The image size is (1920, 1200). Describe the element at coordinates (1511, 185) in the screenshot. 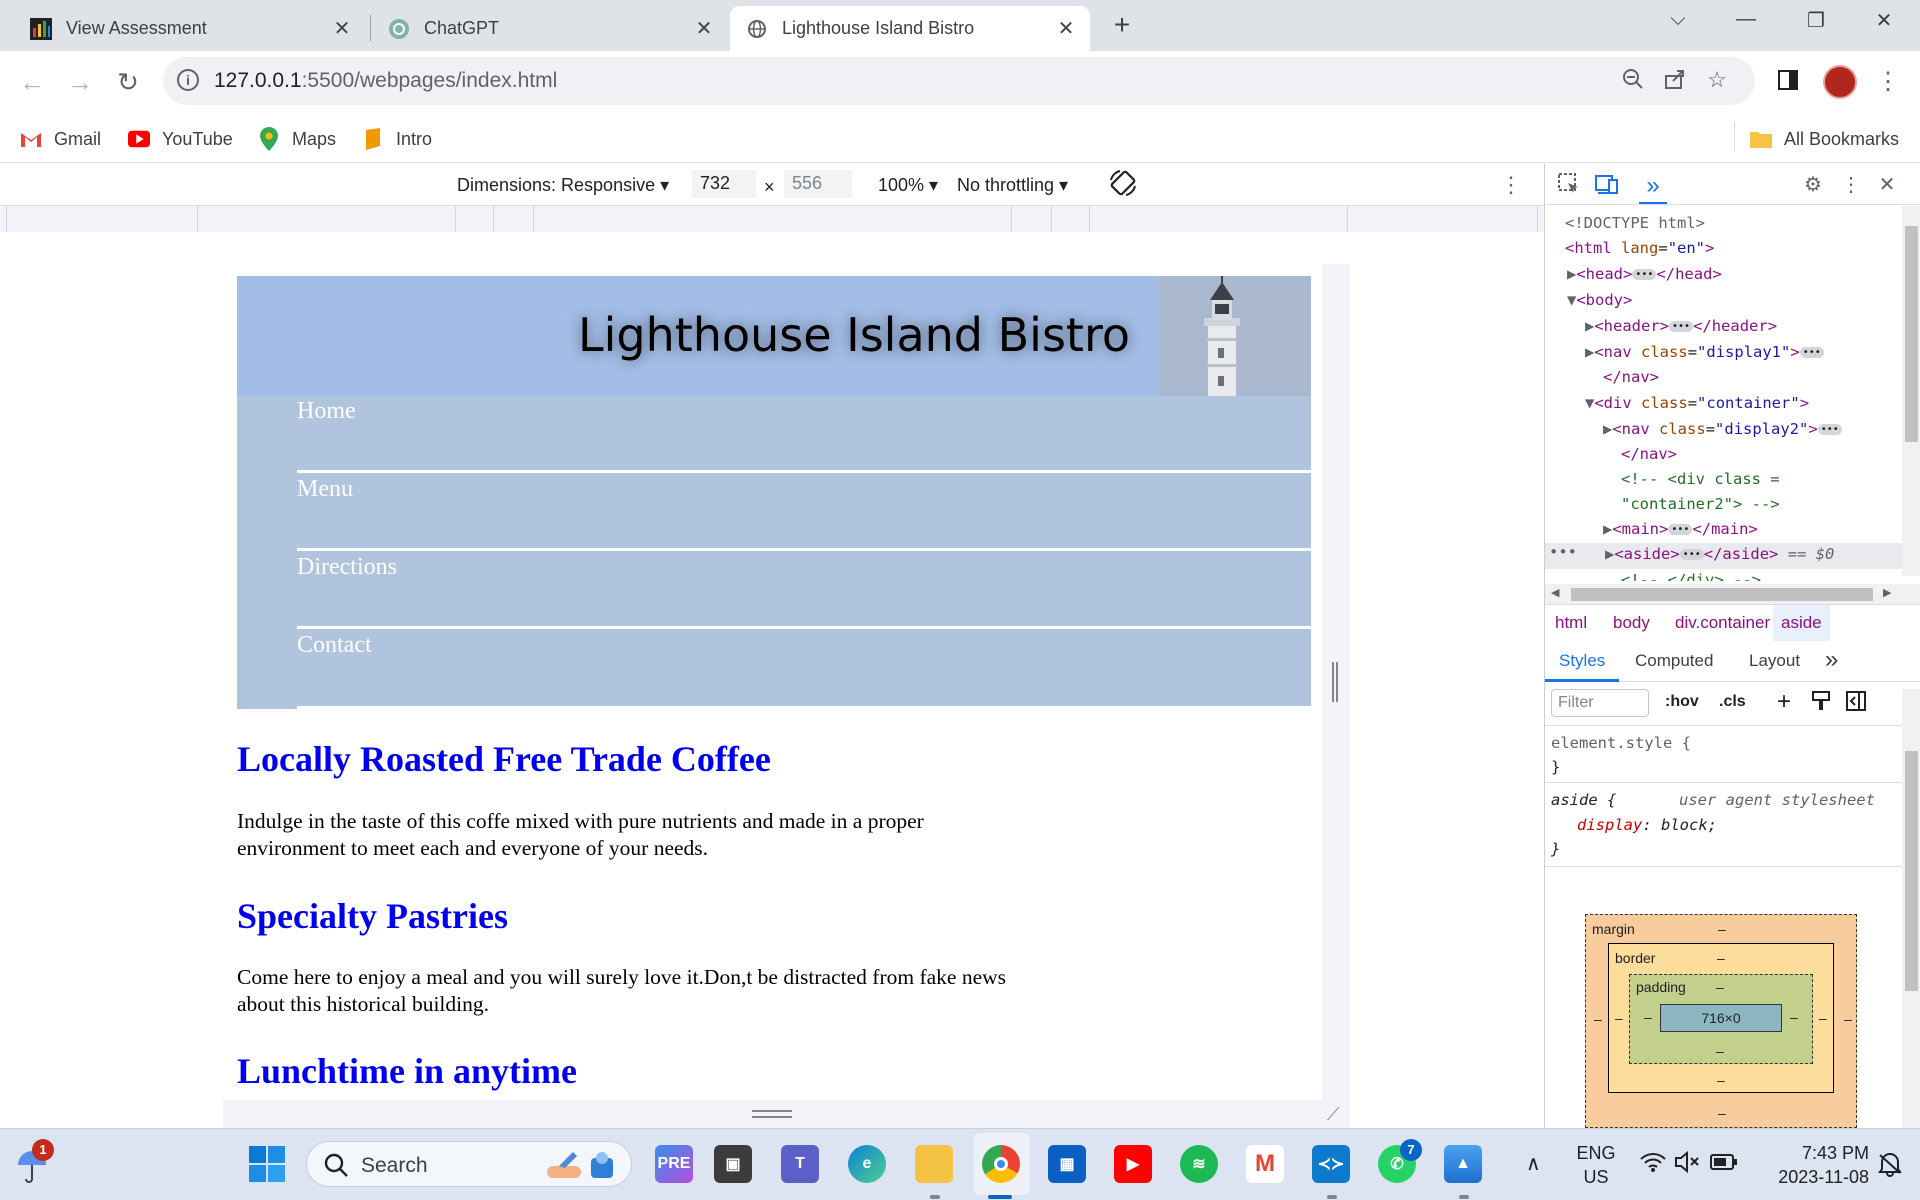

I see `device-options-icon: ⋮` at that location.